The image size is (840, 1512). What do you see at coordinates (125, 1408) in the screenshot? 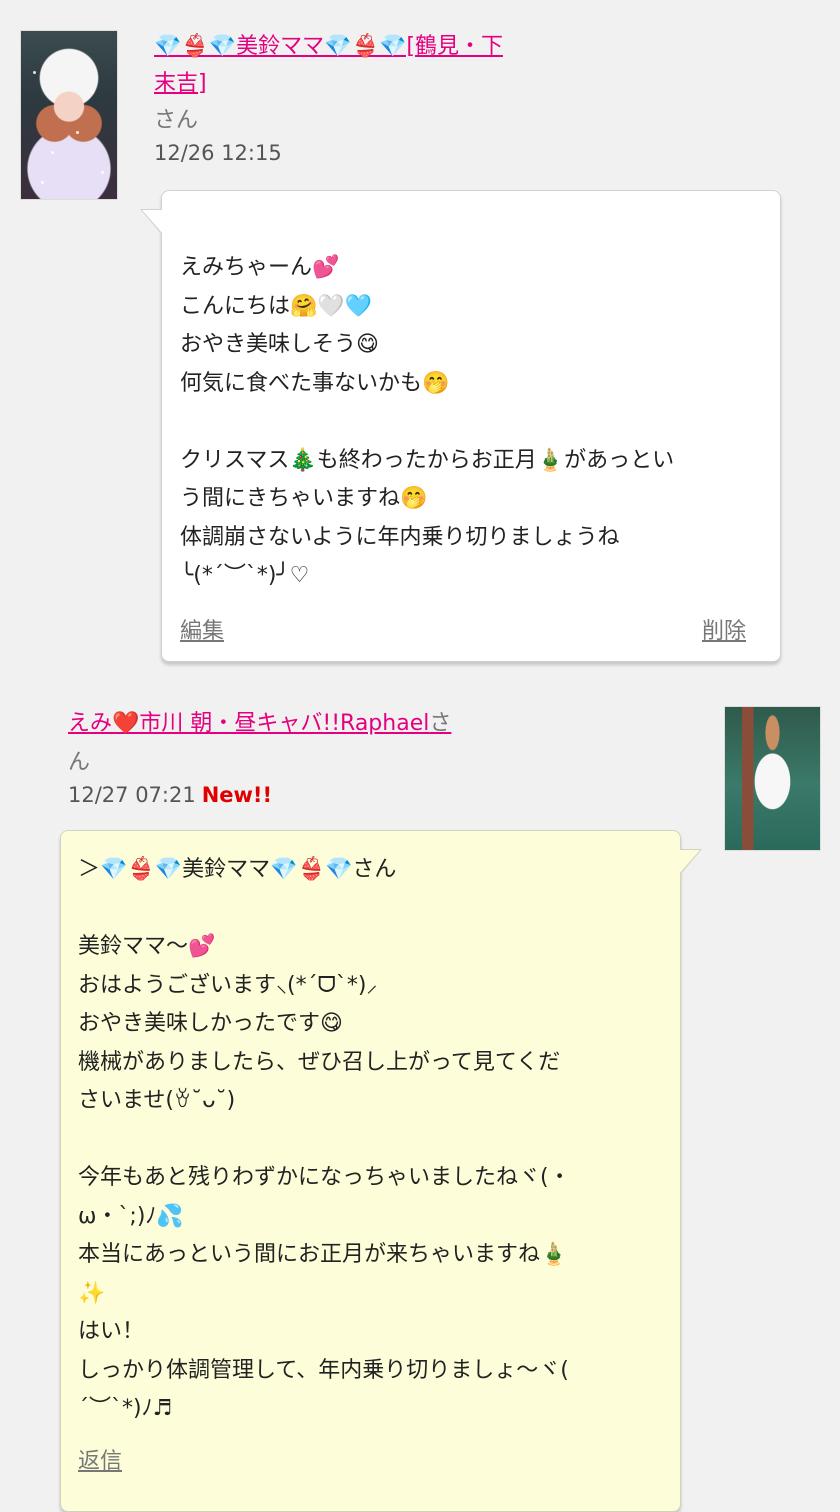
I see `message-line: ´︶`*)ﾉ♬` at bounding box center [125, 1408].